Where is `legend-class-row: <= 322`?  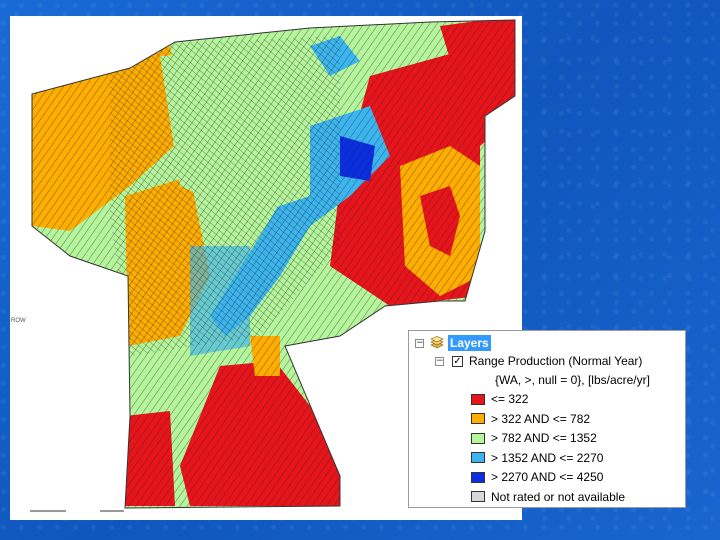
legend-class-row: <= 322 is located at coordinates (499, 399).